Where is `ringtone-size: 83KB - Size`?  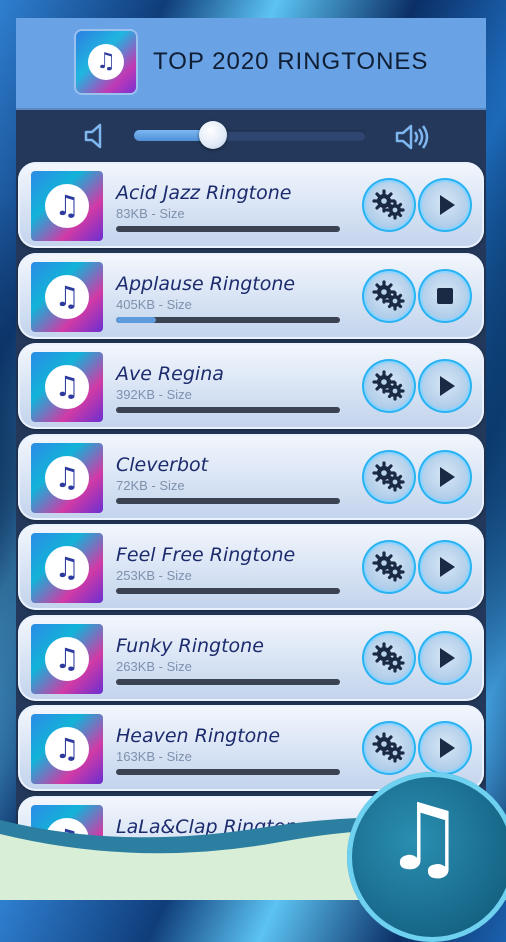 ringtone-size: 83KB - Size is located at coordinates (150, 213).